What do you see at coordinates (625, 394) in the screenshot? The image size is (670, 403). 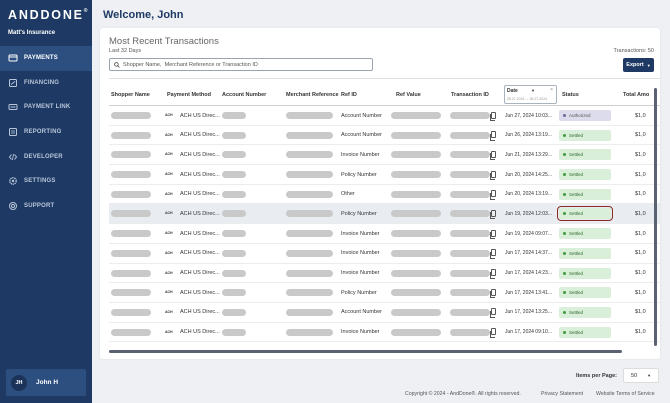 I see `terms-link: Website Terms of Service` at bounding box center [625, 394].